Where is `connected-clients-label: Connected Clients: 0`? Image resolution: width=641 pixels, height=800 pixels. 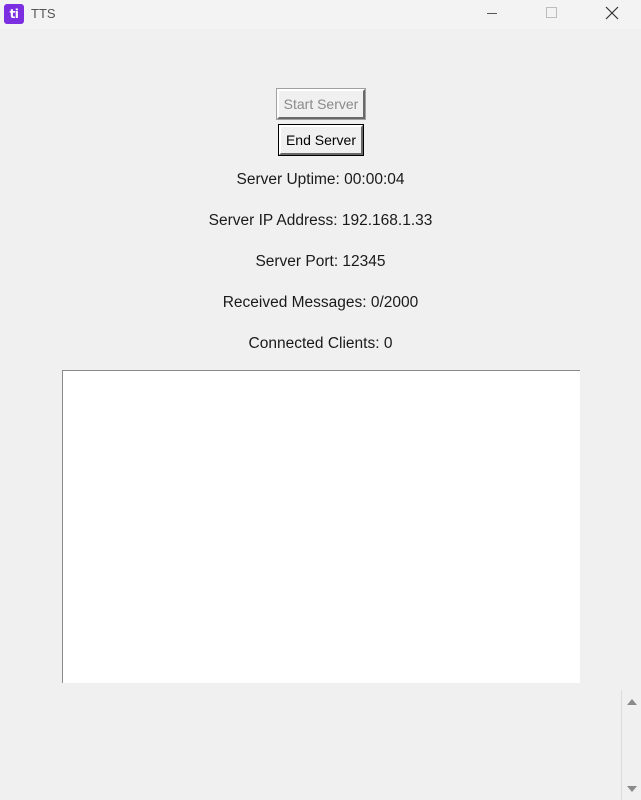 connected-clients-label: Connected Clients: 0 is located at coordinates (320, 343).